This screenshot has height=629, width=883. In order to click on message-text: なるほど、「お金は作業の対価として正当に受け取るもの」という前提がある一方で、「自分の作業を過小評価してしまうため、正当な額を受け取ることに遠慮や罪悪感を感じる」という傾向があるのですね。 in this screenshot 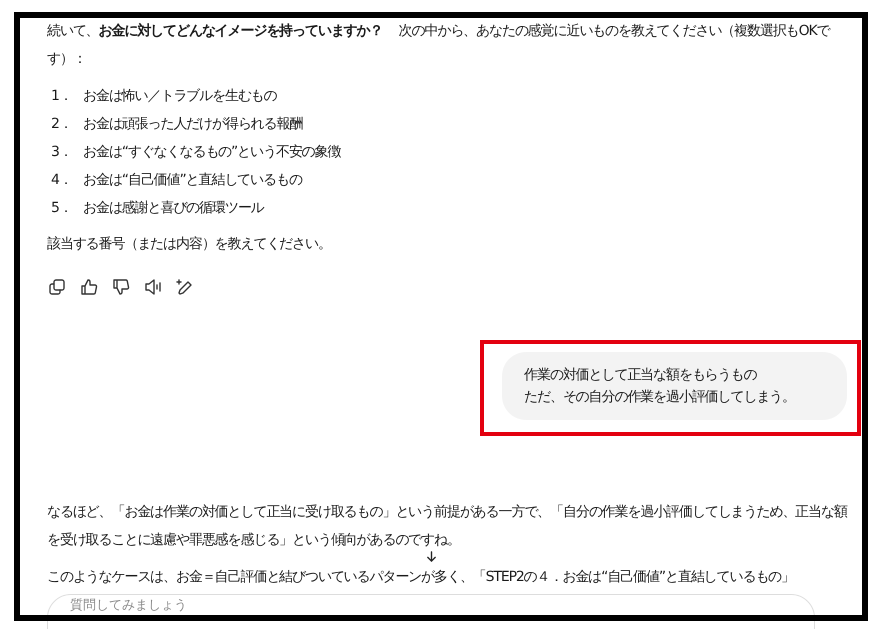, I will do `click(447, 526)`.